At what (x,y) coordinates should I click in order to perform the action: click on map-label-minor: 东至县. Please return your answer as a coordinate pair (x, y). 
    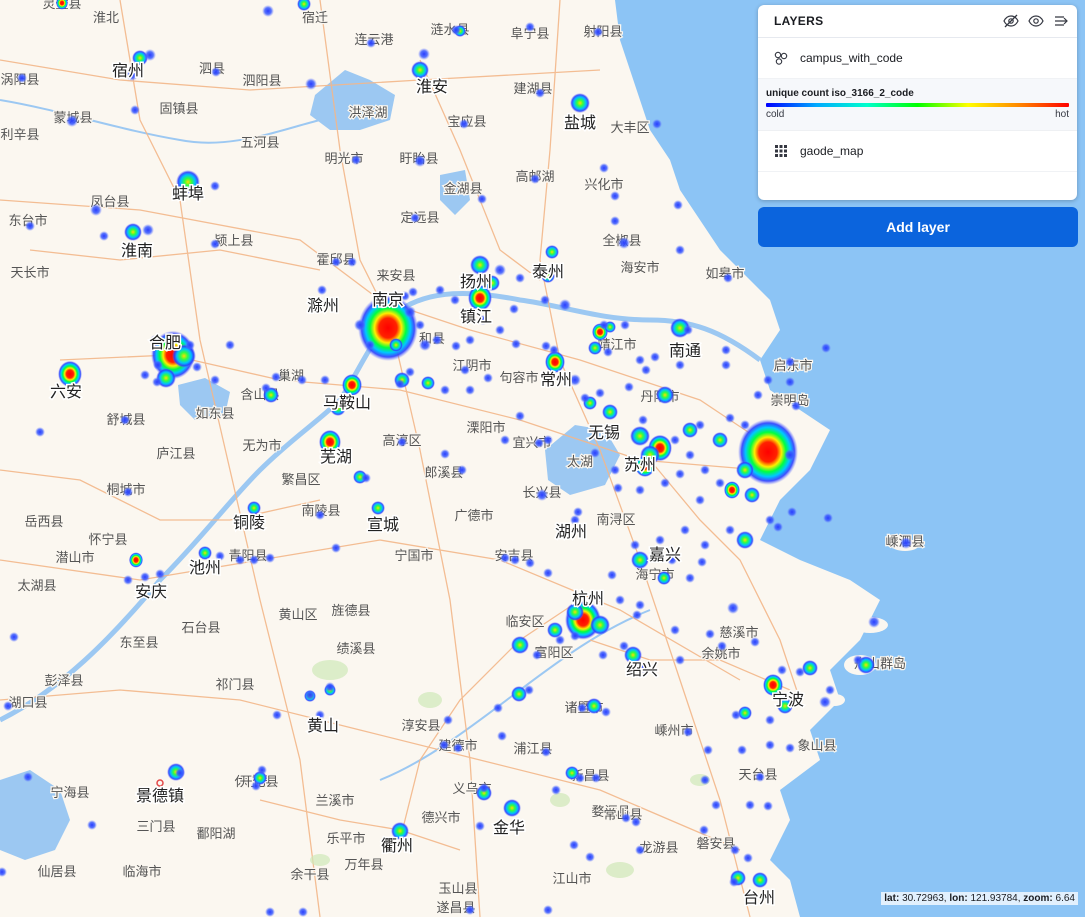
    Looking at the image, I should click on (138, 643).